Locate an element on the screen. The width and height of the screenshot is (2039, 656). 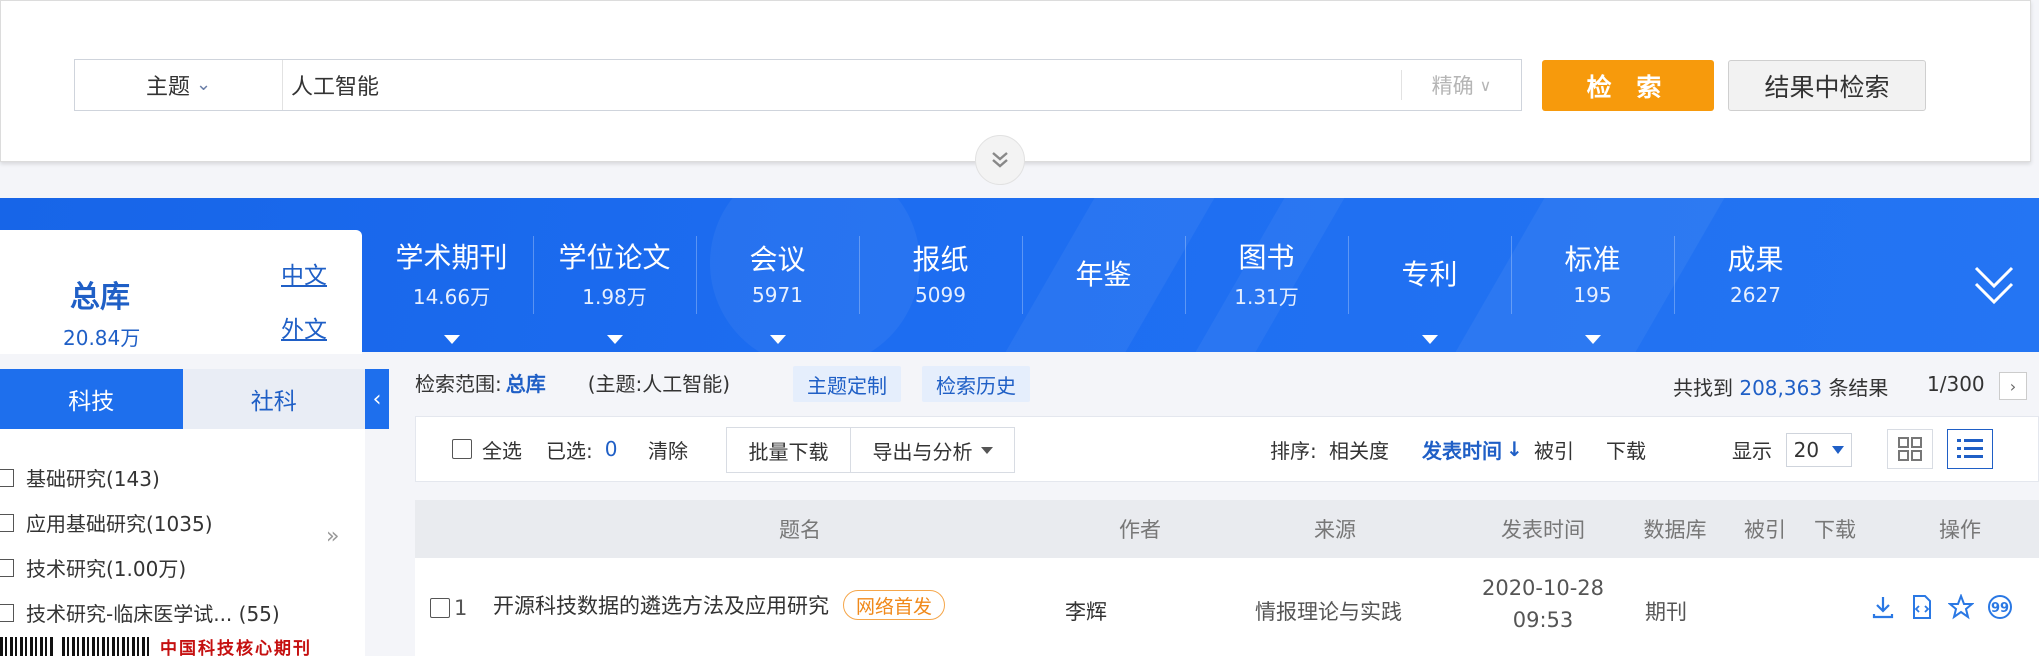
list-view-icon is located at coordinates (1970, 448).